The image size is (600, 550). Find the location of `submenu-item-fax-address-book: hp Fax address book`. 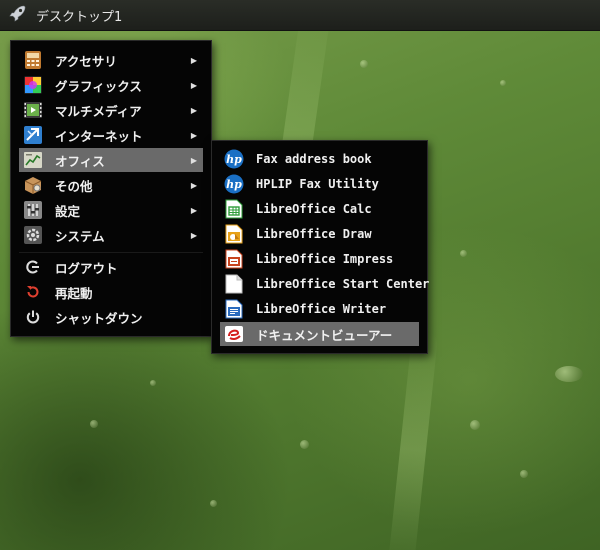

submenu-item-fax-address-book: hp Fax address book is located at coordinates (319, 159).